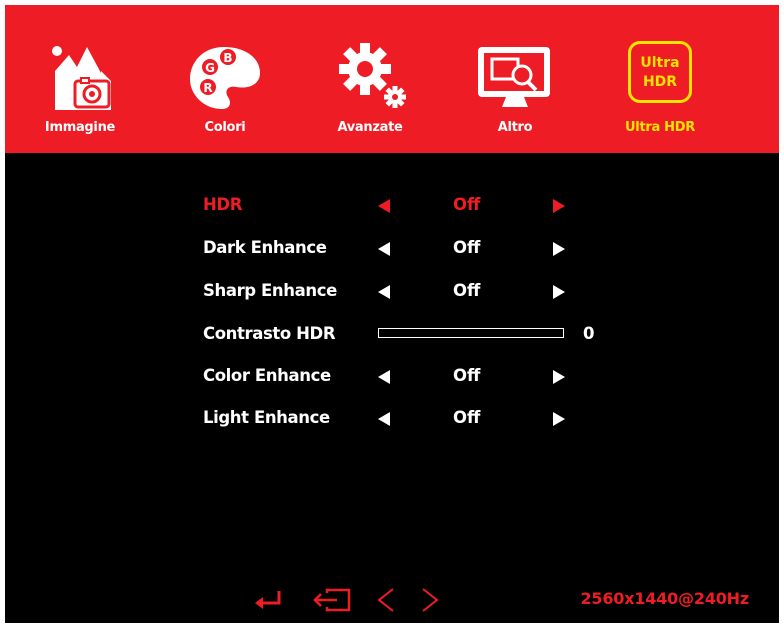 The image size is (784, 628). Describe the element at coordinates (332, 600) in the screenshot. I see `exit-icon` at that location.